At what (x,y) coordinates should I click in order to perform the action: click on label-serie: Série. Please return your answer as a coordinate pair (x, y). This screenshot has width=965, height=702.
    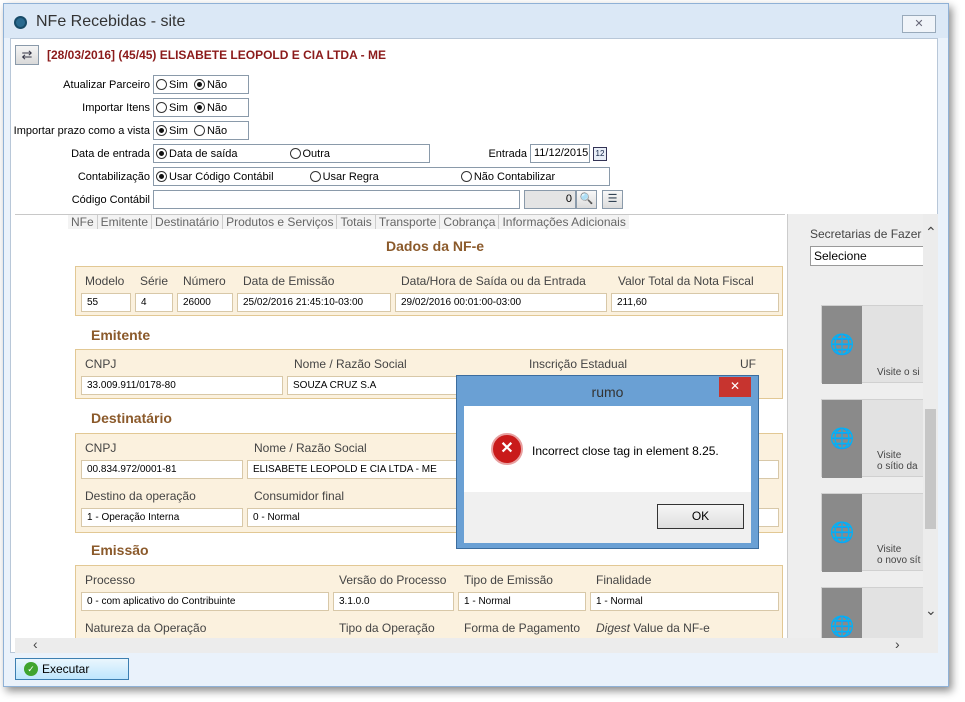
    Looking at the image, I should click on (154, 281).